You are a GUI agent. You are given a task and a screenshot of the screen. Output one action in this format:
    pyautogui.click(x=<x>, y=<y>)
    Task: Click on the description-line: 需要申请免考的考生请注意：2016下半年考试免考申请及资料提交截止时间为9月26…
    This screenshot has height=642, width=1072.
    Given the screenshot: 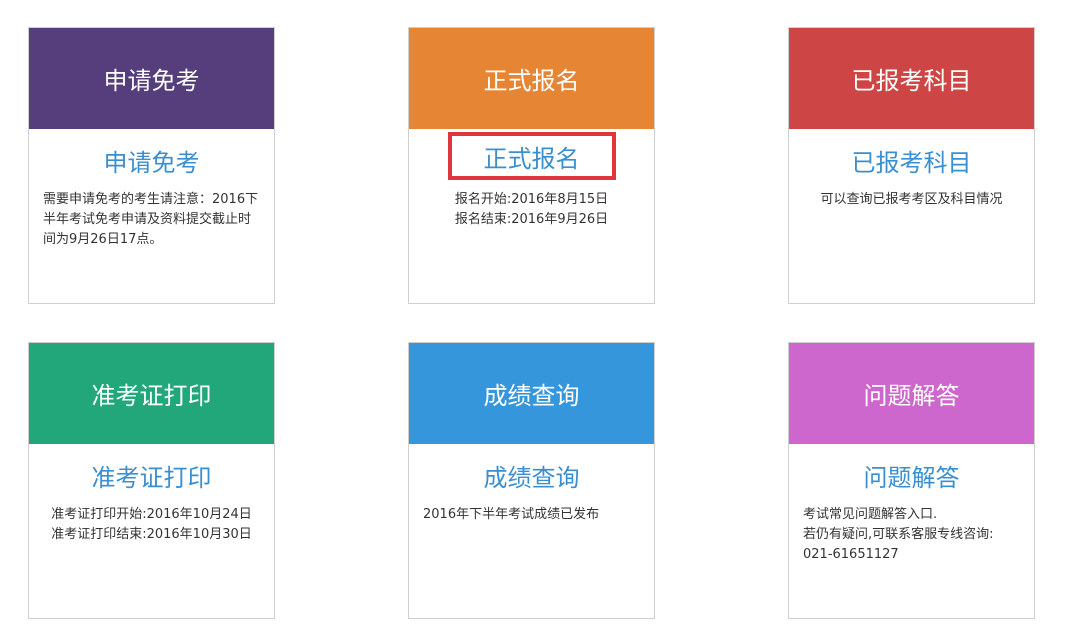 What is the action you would take?
    pyautogui.click(x=151, y=219)
    